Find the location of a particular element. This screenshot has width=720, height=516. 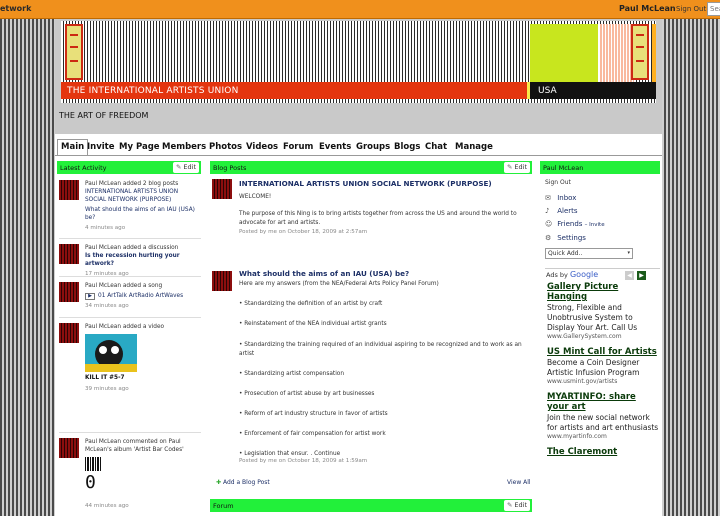

user-box-header: Paul McLean is located at coordinates (600, 167).